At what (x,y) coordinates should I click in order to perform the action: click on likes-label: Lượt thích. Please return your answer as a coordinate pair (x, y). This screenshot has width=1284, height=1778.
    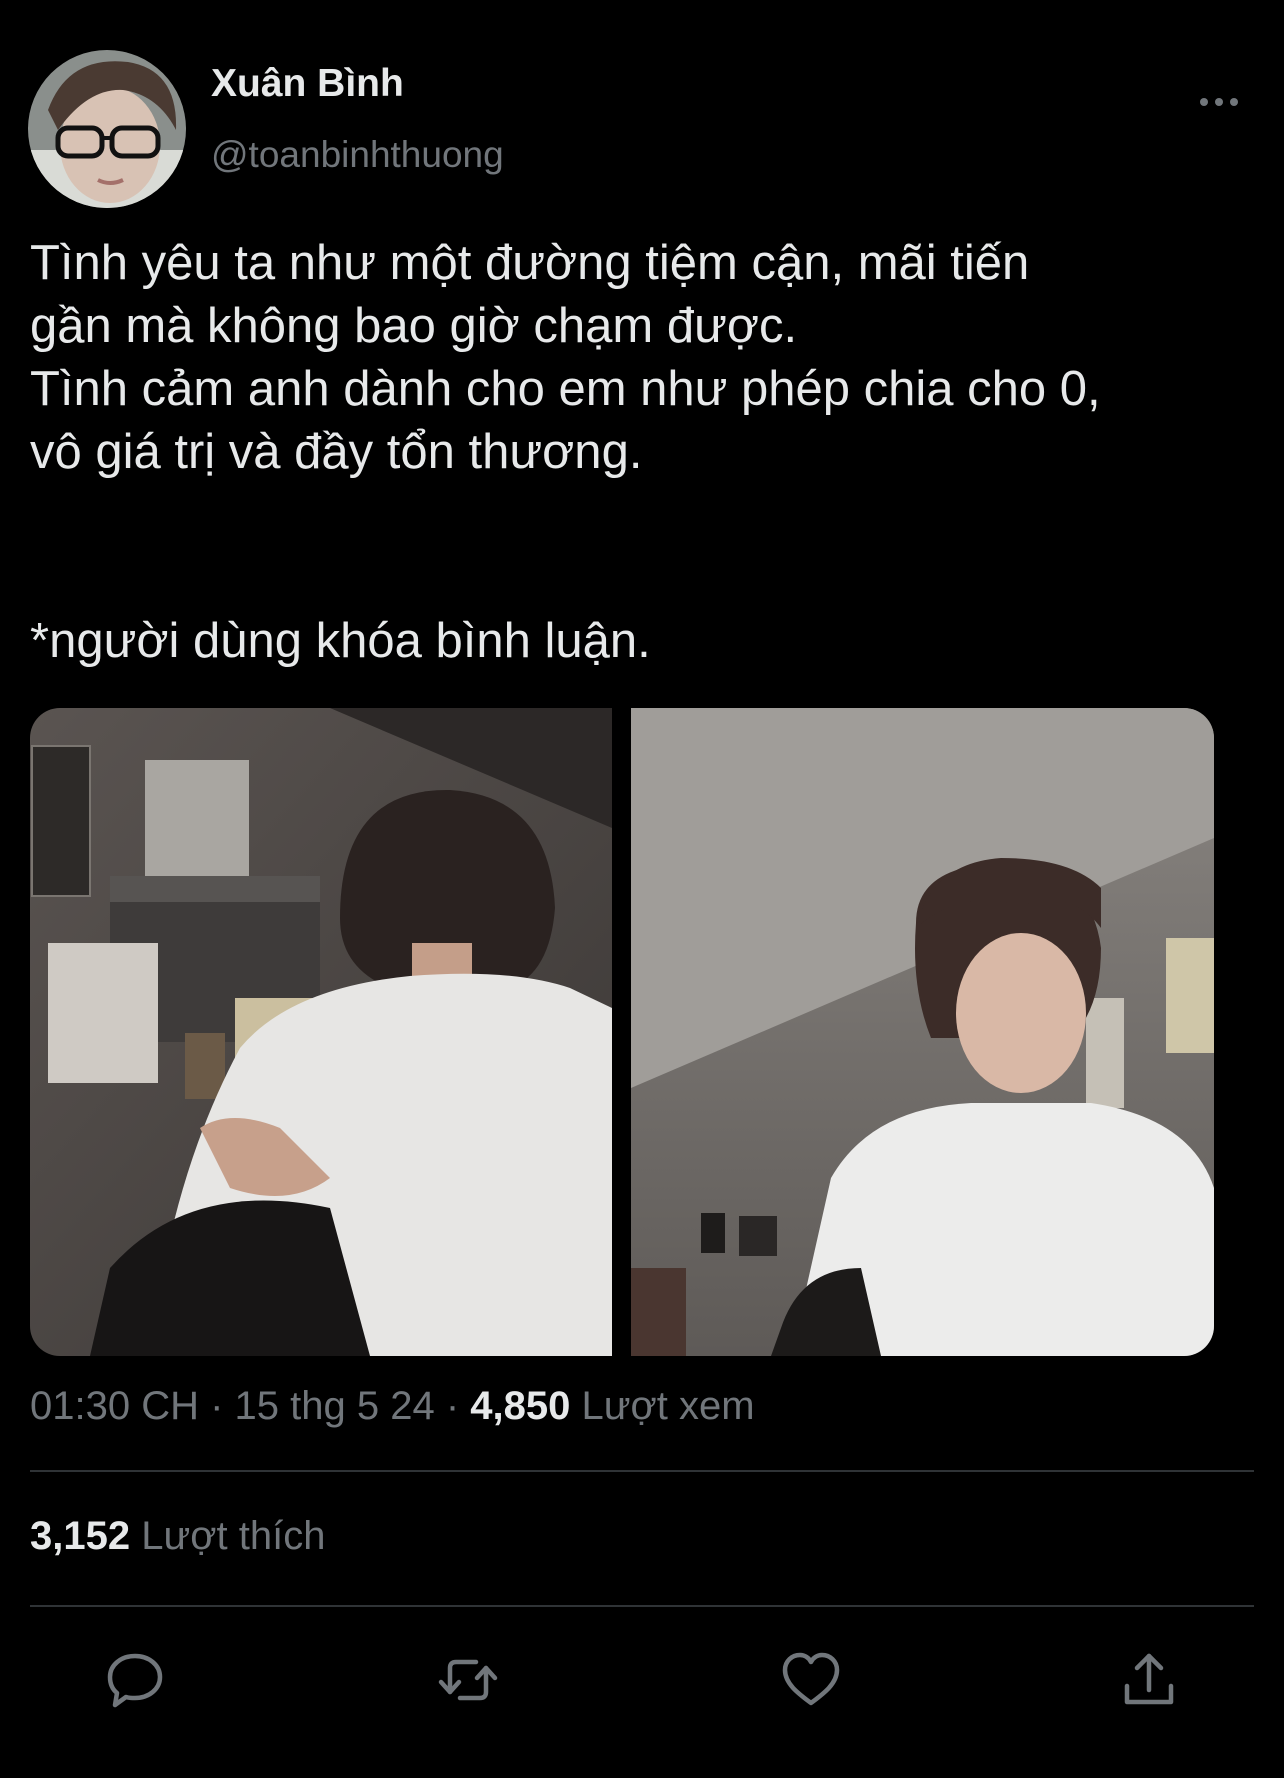
    Looking at the image, I should click on (233, 1536).